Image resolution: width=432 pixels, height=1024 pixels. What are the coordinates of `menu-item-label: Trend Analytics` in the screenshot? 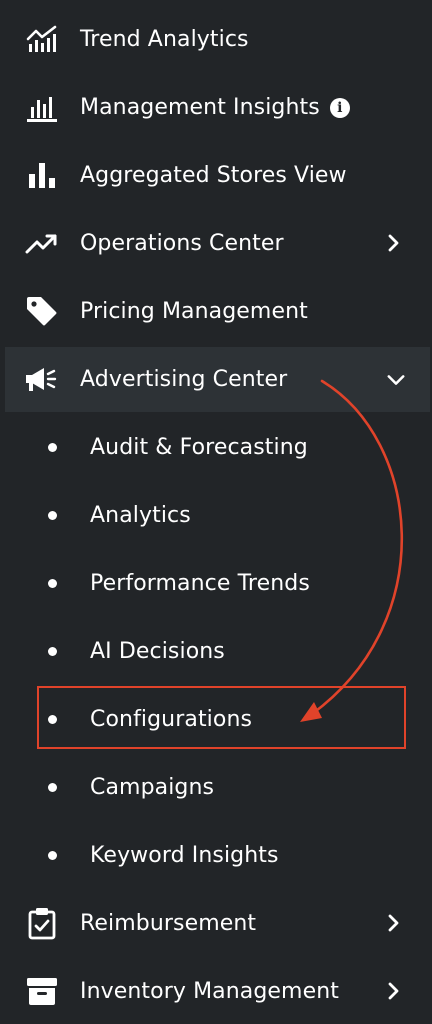 It's located at (164, 39).